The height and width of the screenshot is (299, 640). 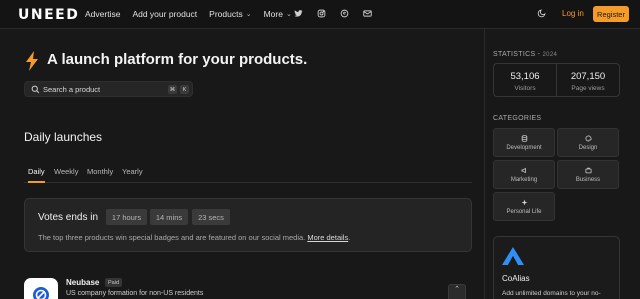 What do you see at coordinates (517, 118) in the screenshot?
I see `categories-label: CATEGORIES` at bounding box center [517, 118].